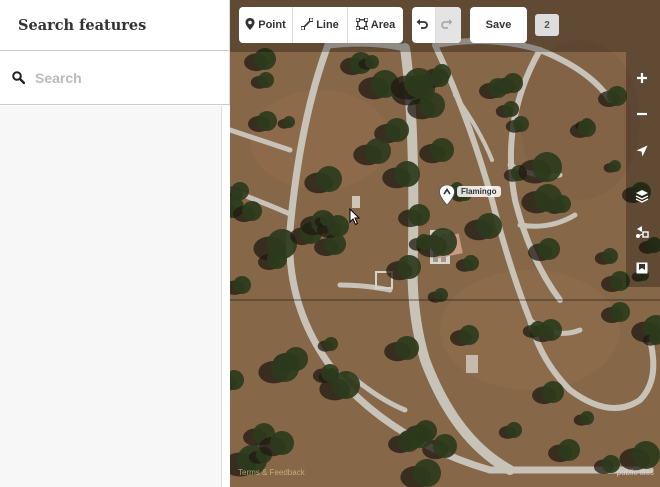 This screenshot has width=660, height=487. I want to click on zoom-out-icon, so click(642, 114).